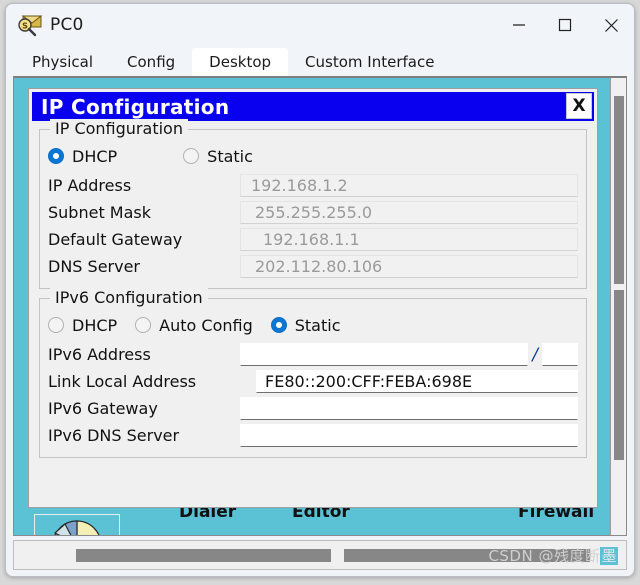  What do you see at coordinates (63, 62) in the screenshot?
I see `tab-physical: Physical` at bounding box center [63, 62].